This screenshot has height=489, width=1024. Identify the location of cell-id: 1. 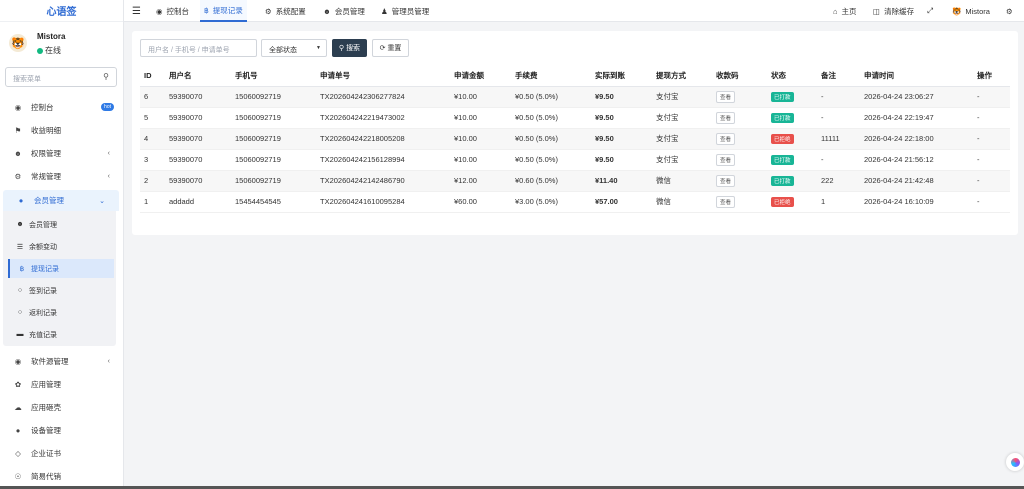
(152, 202).